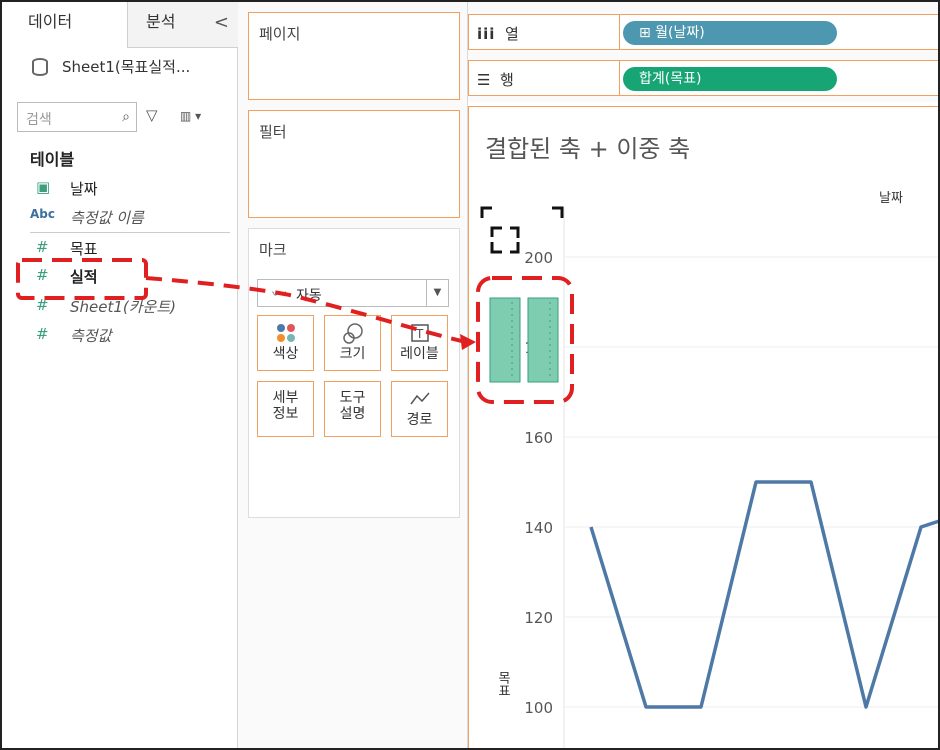 Image resolution: width=940 pixels, height=750 pixels. What do you see at coordinates (190, 116) in the screenshot?
I see `view-options-icon: ▥ ▾` at bounding box center [190, 116].